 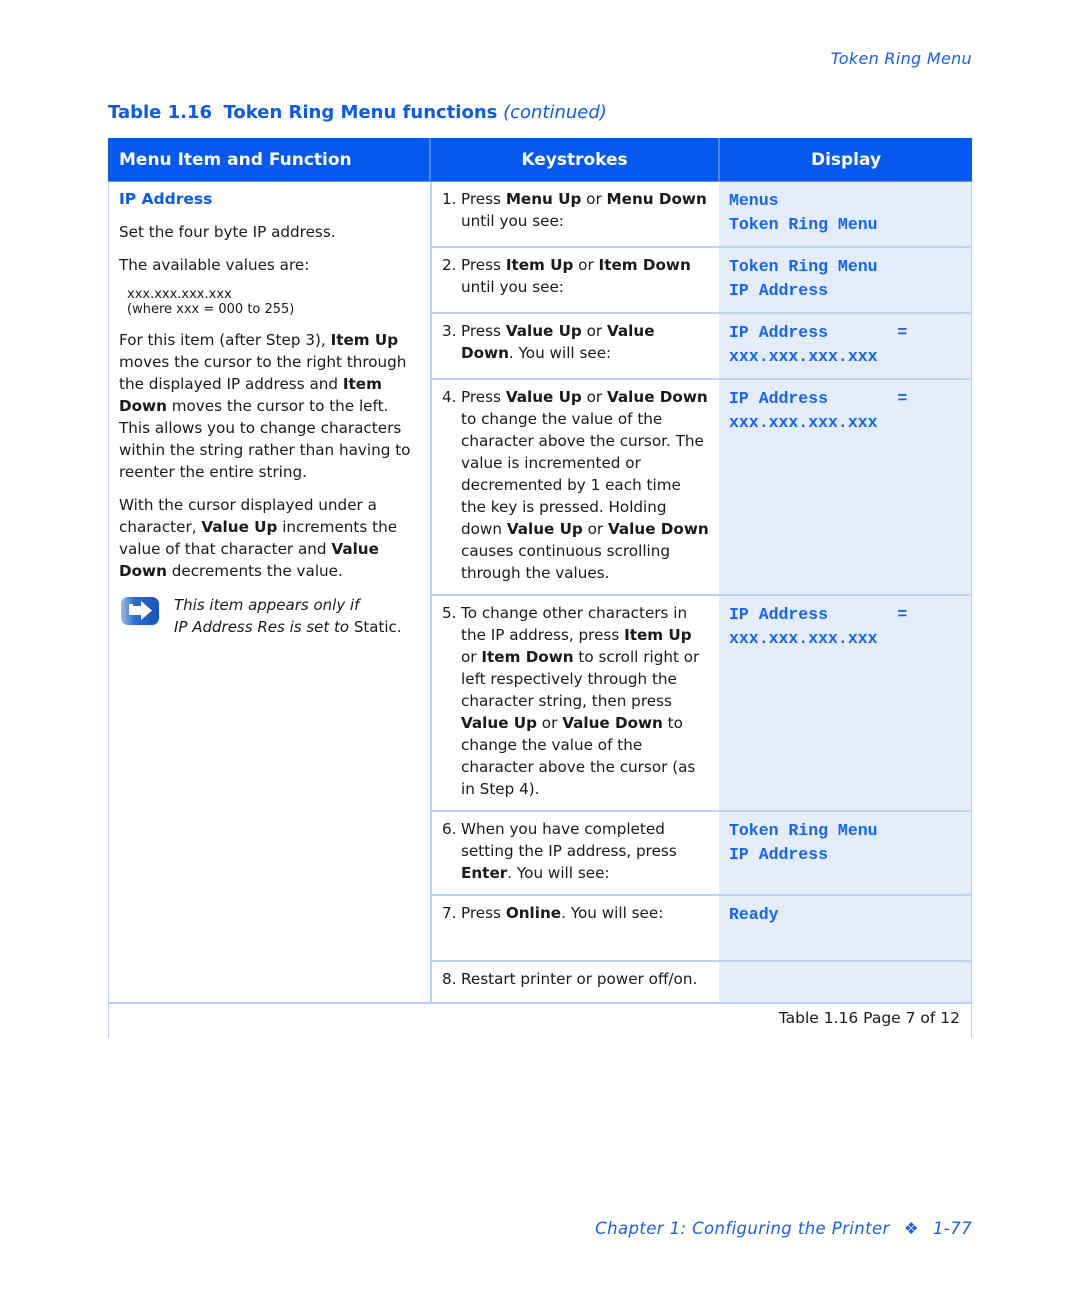 I want to click on display-cell: Menus Token Ring Menu, so click(x=845, y=214).